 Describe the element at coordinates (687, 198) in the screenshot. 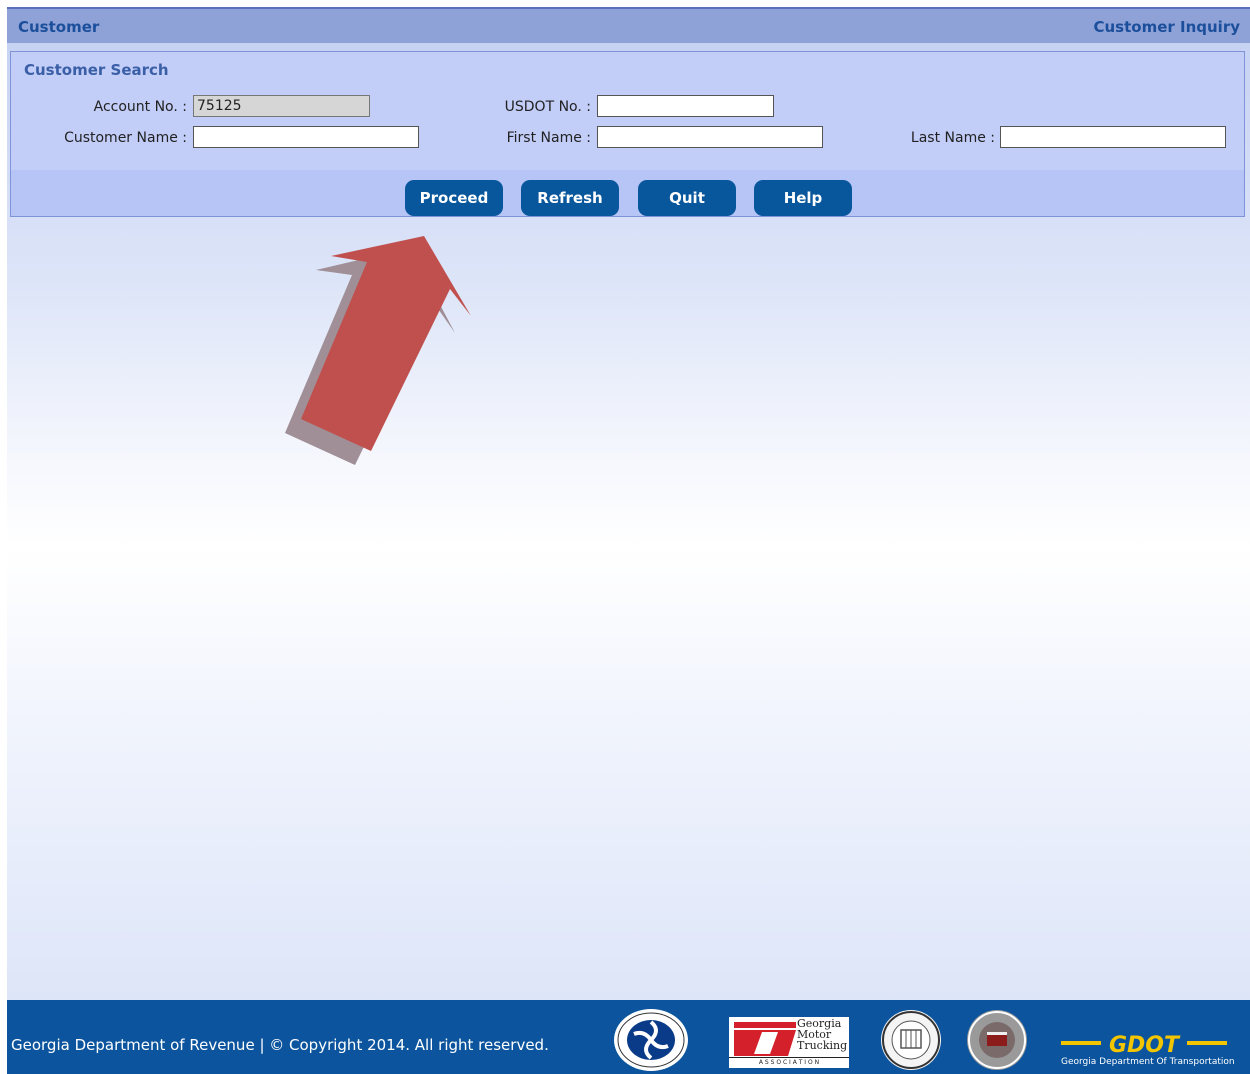

I see `quit-button: Quit` at that location.